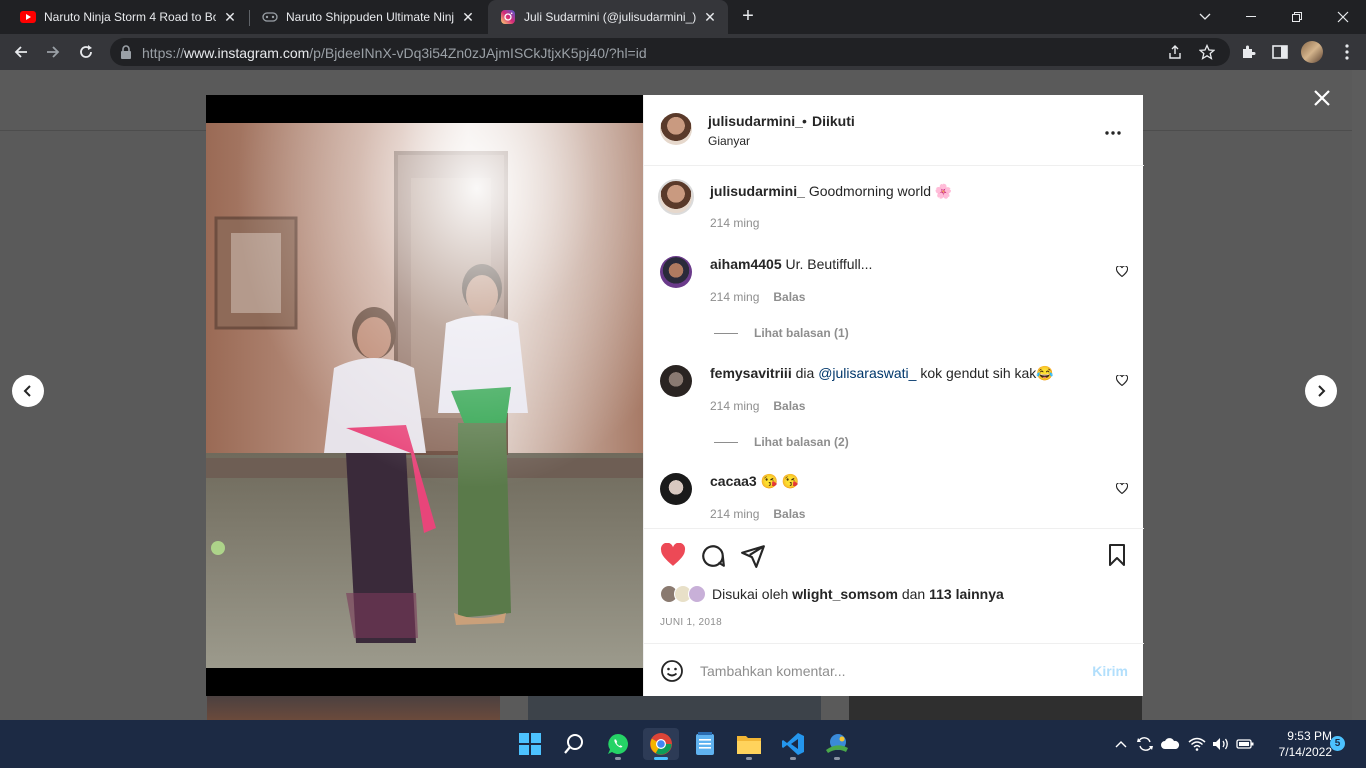  Describe the element at coordinates (683, 744) in the screenshot. I see `windows-taskbar: 9:53 PM 7/14/2022` at that location.